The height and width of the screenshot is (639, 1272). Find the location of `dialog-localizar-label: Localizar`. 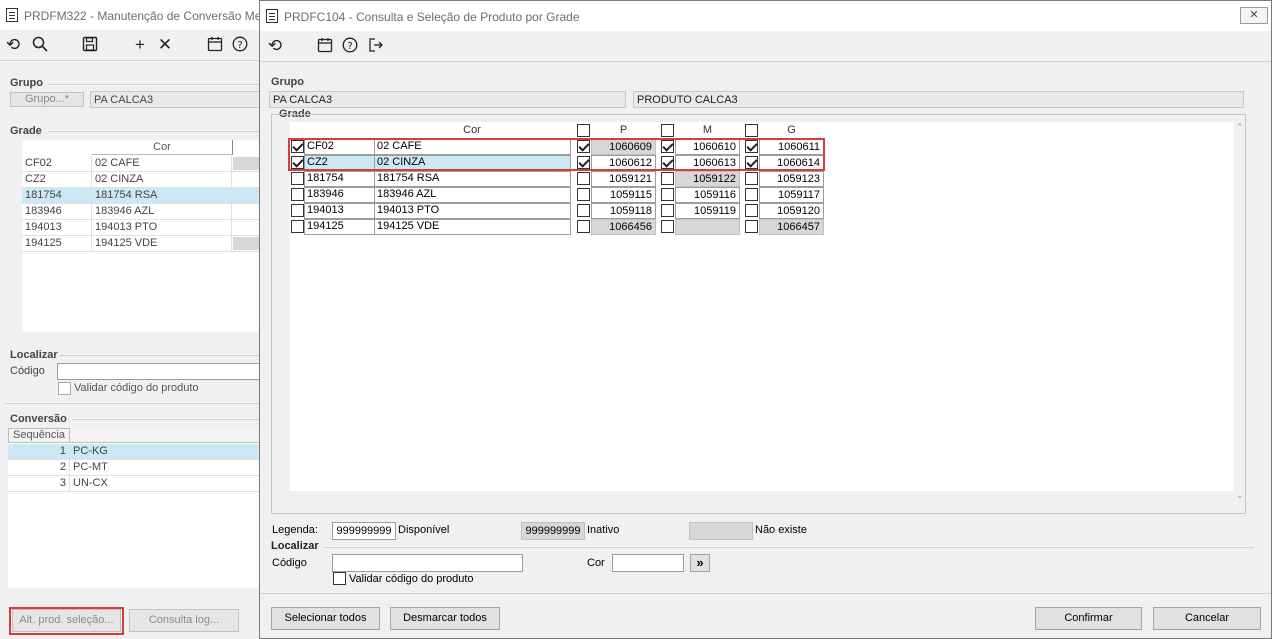

dialog-localizar-label: Localizar is located at coordinates (295, 546).